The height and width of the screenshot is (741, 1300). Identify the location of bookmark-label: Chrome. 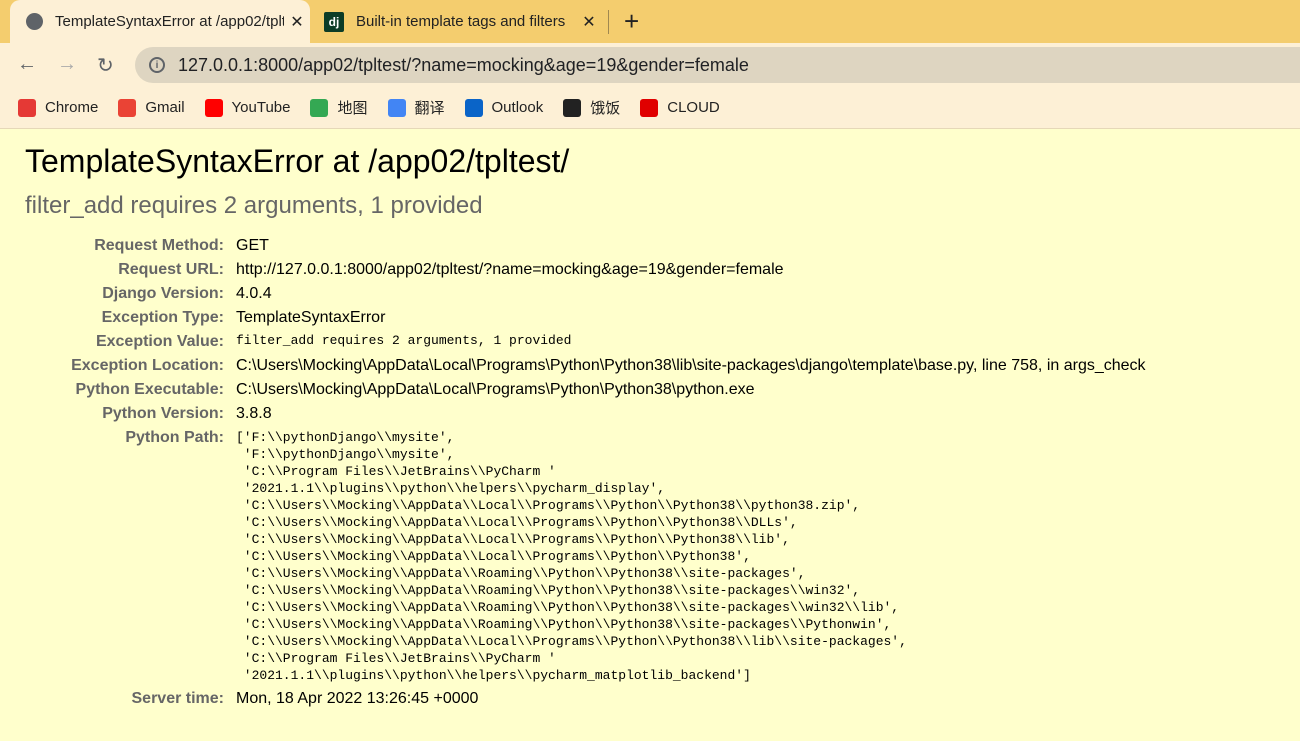
(72, 107).